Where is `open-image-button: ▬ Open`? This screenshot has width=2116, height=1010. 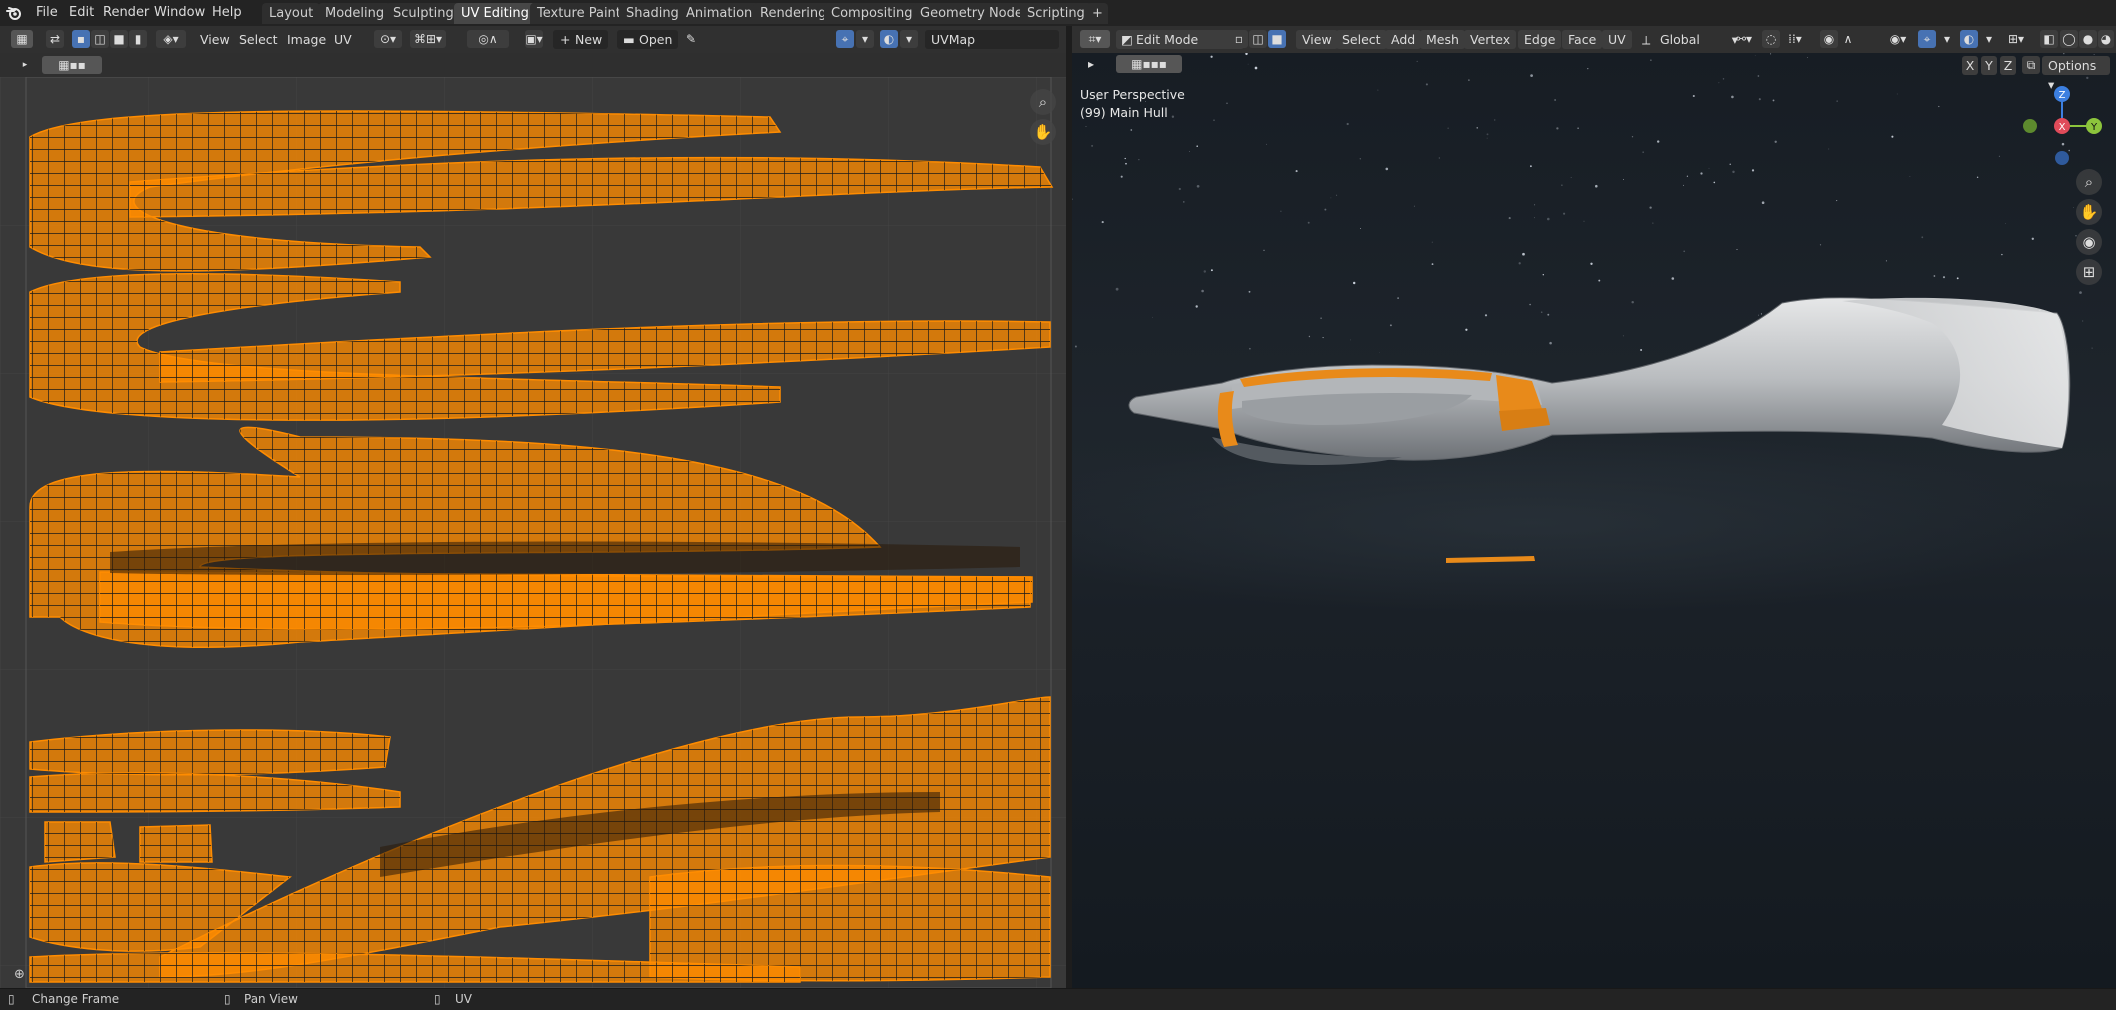 open-image-button: ▬ Open is located at coordinates (648, 39).